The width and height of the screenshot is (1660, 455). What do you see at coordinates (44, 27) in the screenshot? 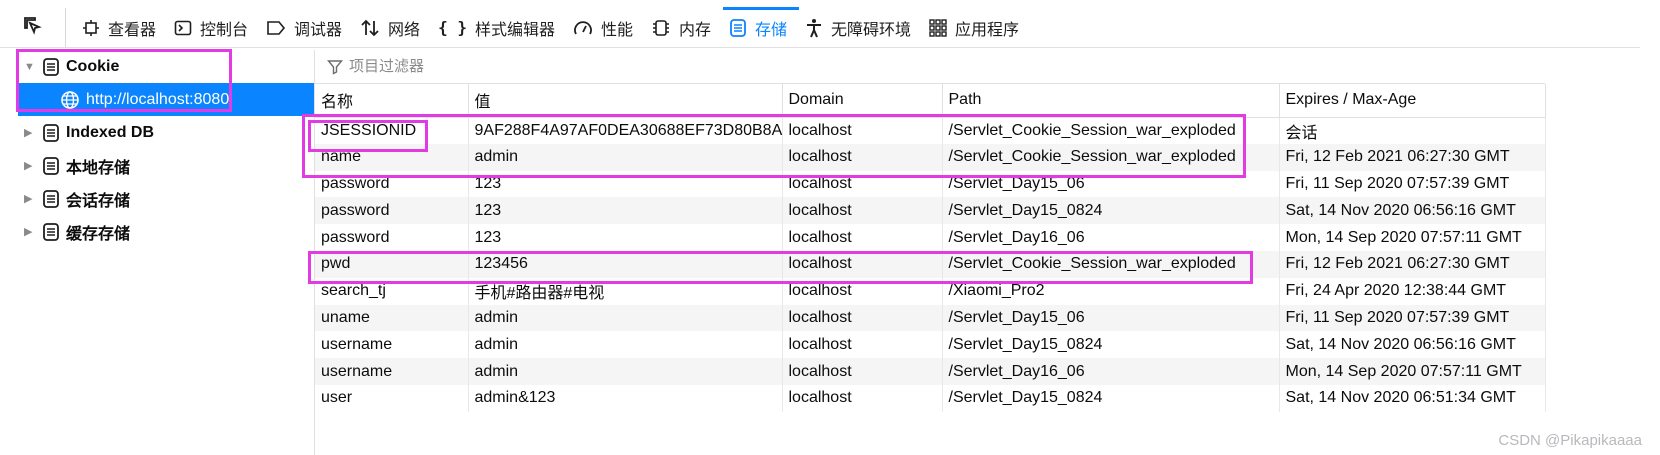
I see `element-picker-button` at bounding box center [44, 27].